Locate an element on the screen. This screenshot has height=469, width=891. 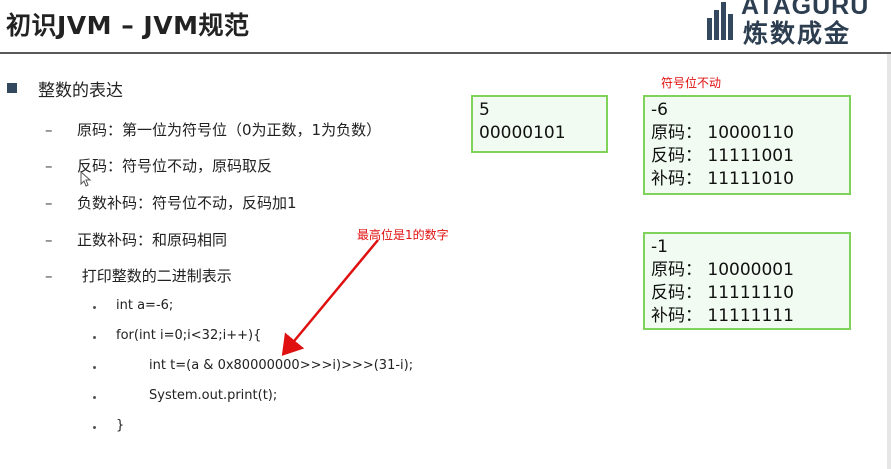
mouse-cursor-icon is located at coordinates (86, 179).